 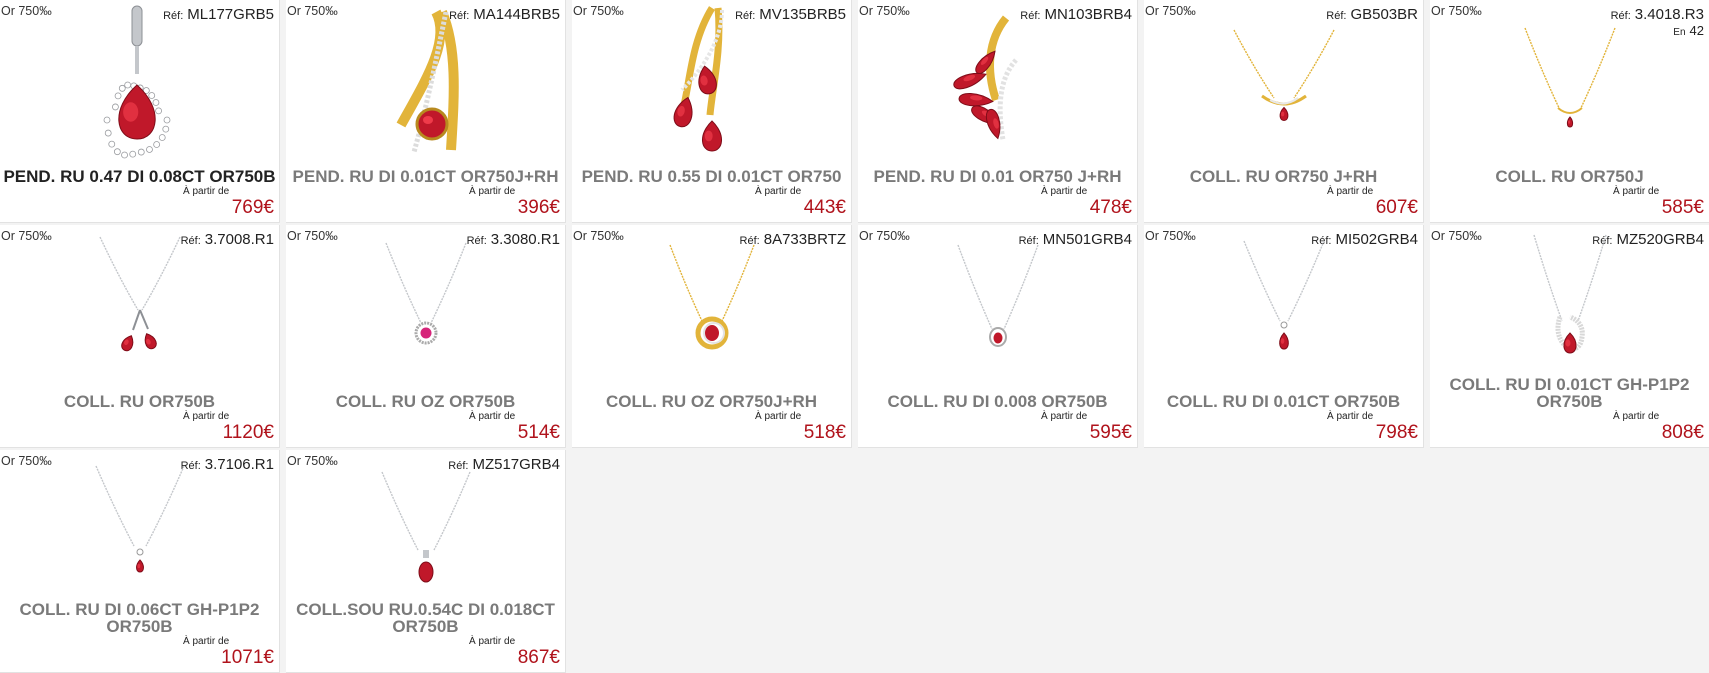 What do you see at coordinates (425, 401) in the screenshot?
I see `product-name: COLL. RU OZ OR750B` at bounding box center [425, 401].